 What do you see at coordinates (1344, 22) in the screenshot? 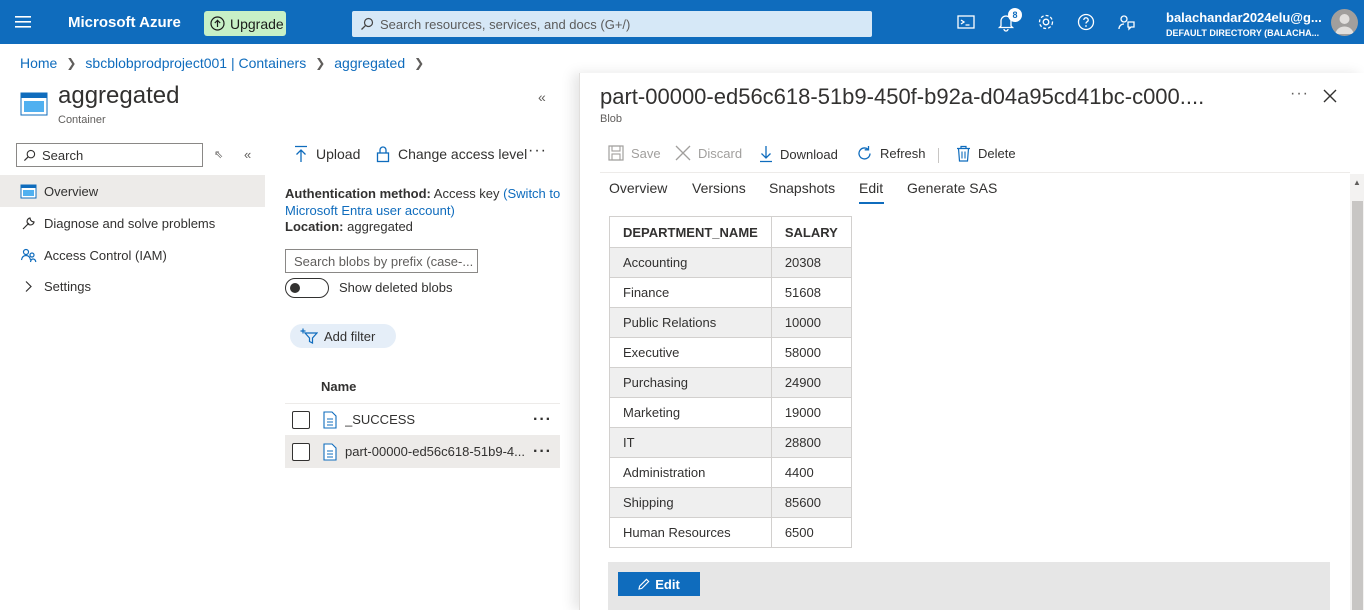
I see `user-avatar` at bounding box center [1344, 22].